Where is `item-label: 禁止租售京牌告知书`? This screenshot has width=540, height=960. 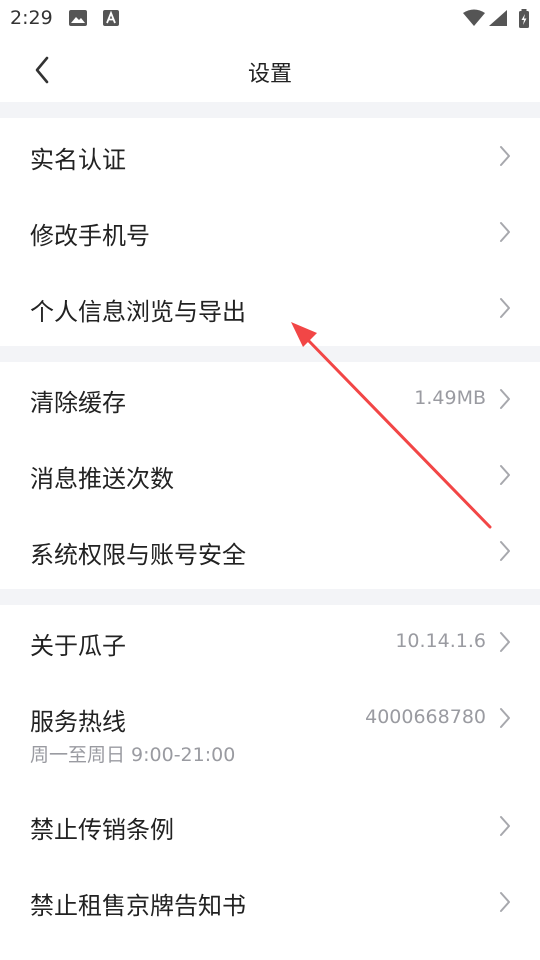 item-label: 禁止租售京牌告知书 is located at coordinates (138, 906).